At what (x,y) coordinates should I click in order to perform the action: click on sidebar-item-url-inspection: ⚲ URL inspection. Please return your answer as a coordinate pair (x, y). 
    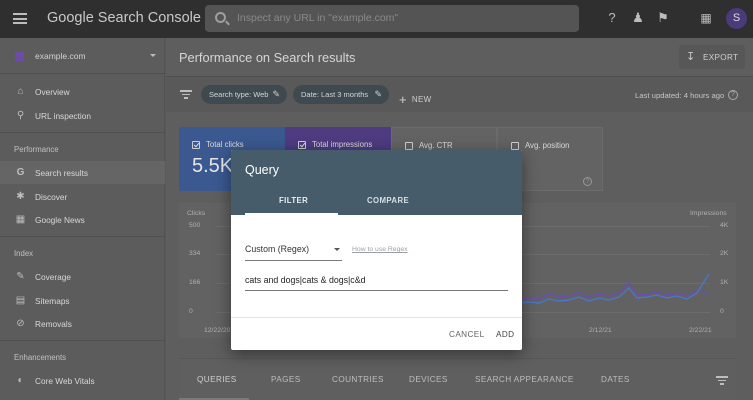
    Looking at the image, I should click on (82, 115).